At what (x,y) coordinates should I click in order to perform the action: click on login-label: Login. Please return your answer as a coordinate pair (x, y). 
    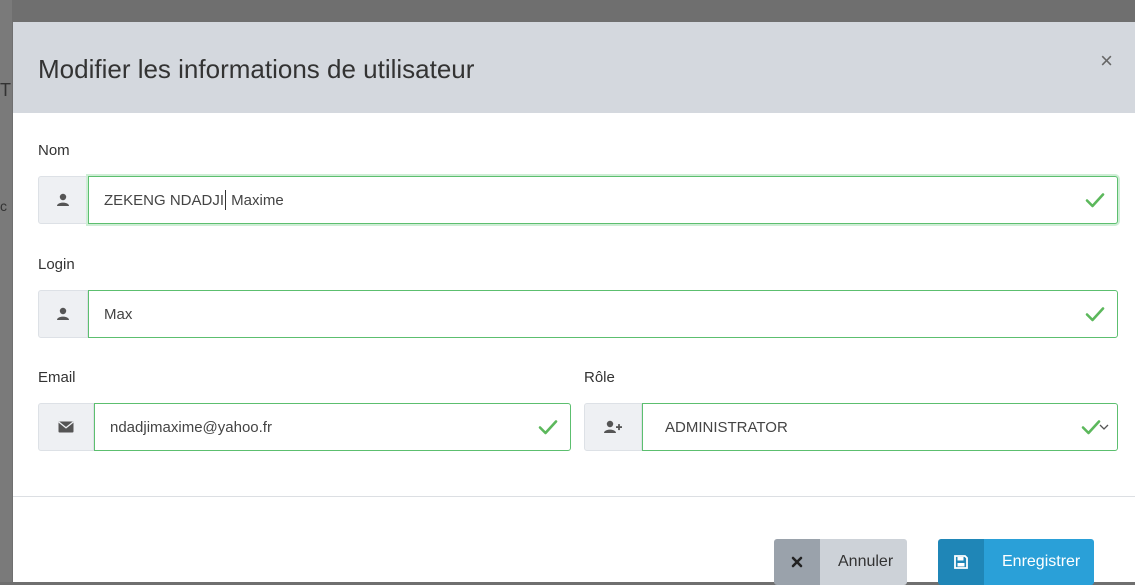
    Looking at the image, I should click on (56, 264).